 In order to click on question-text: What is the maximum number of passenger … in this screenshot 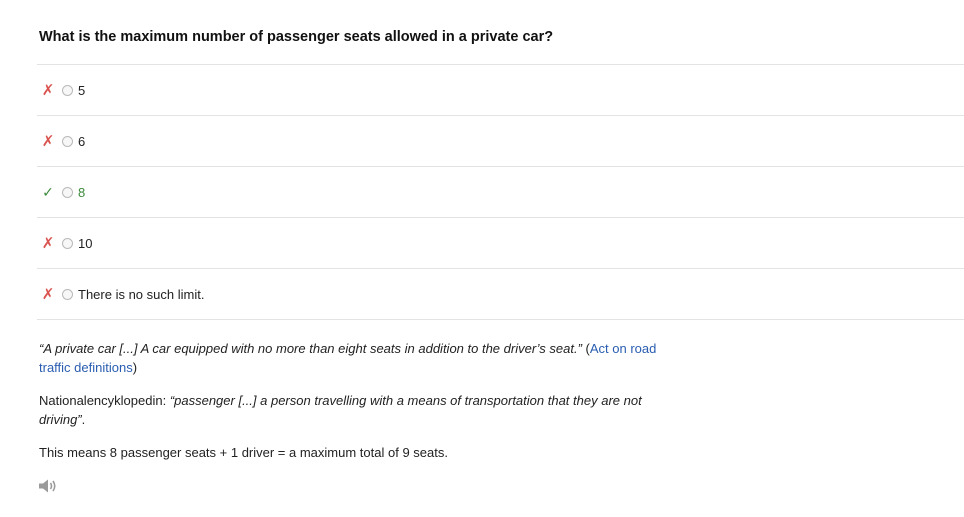, I will do `click(296, 37)`.